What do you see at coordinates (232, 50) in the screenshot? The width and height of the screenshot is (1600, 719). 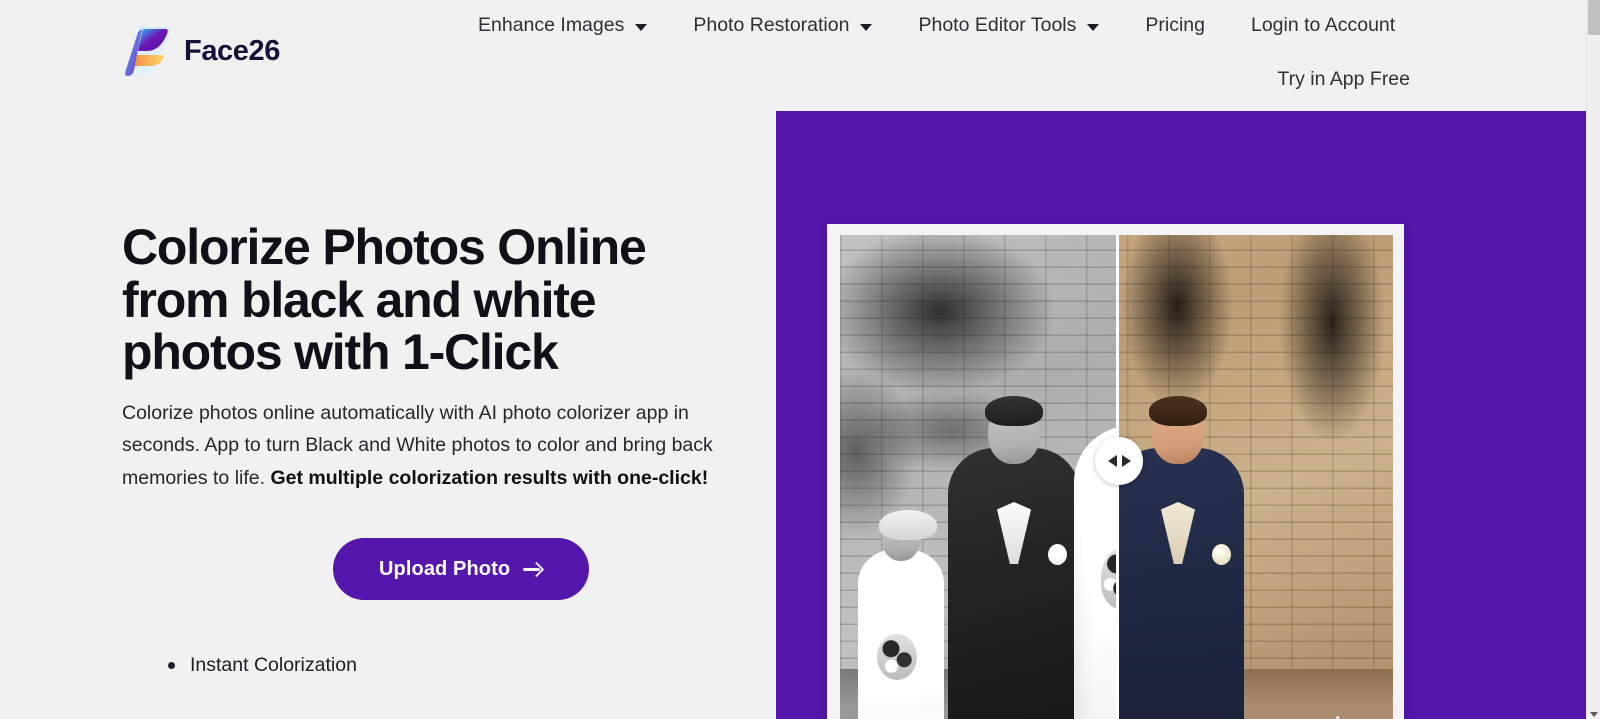 I see `brand-name: Face26` at bounding box center [232, 50].